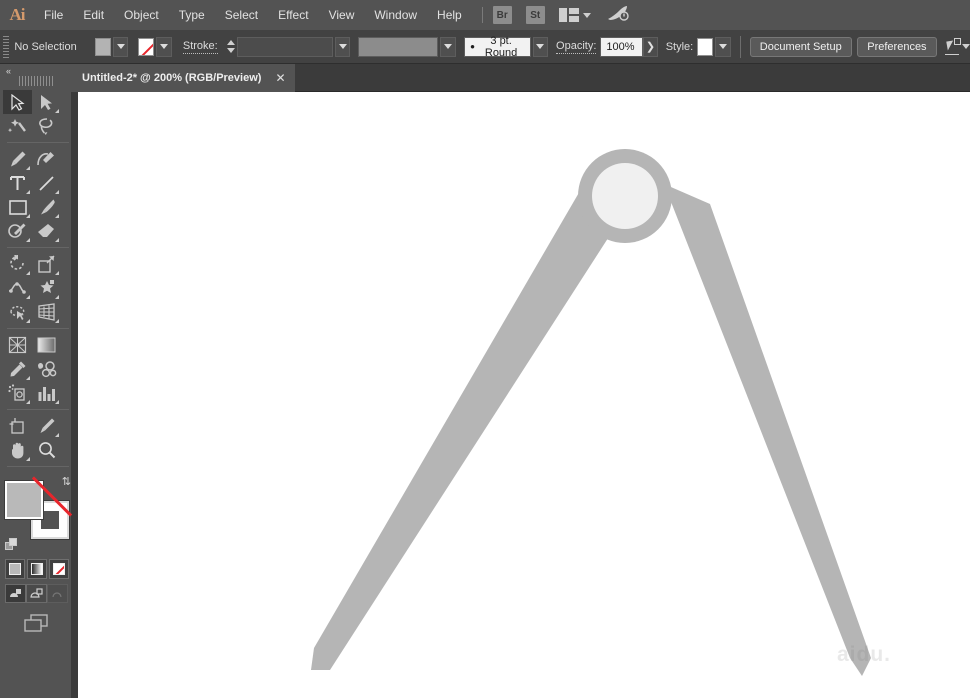  I want to click on magic-wand-tool, so click(17, 126).